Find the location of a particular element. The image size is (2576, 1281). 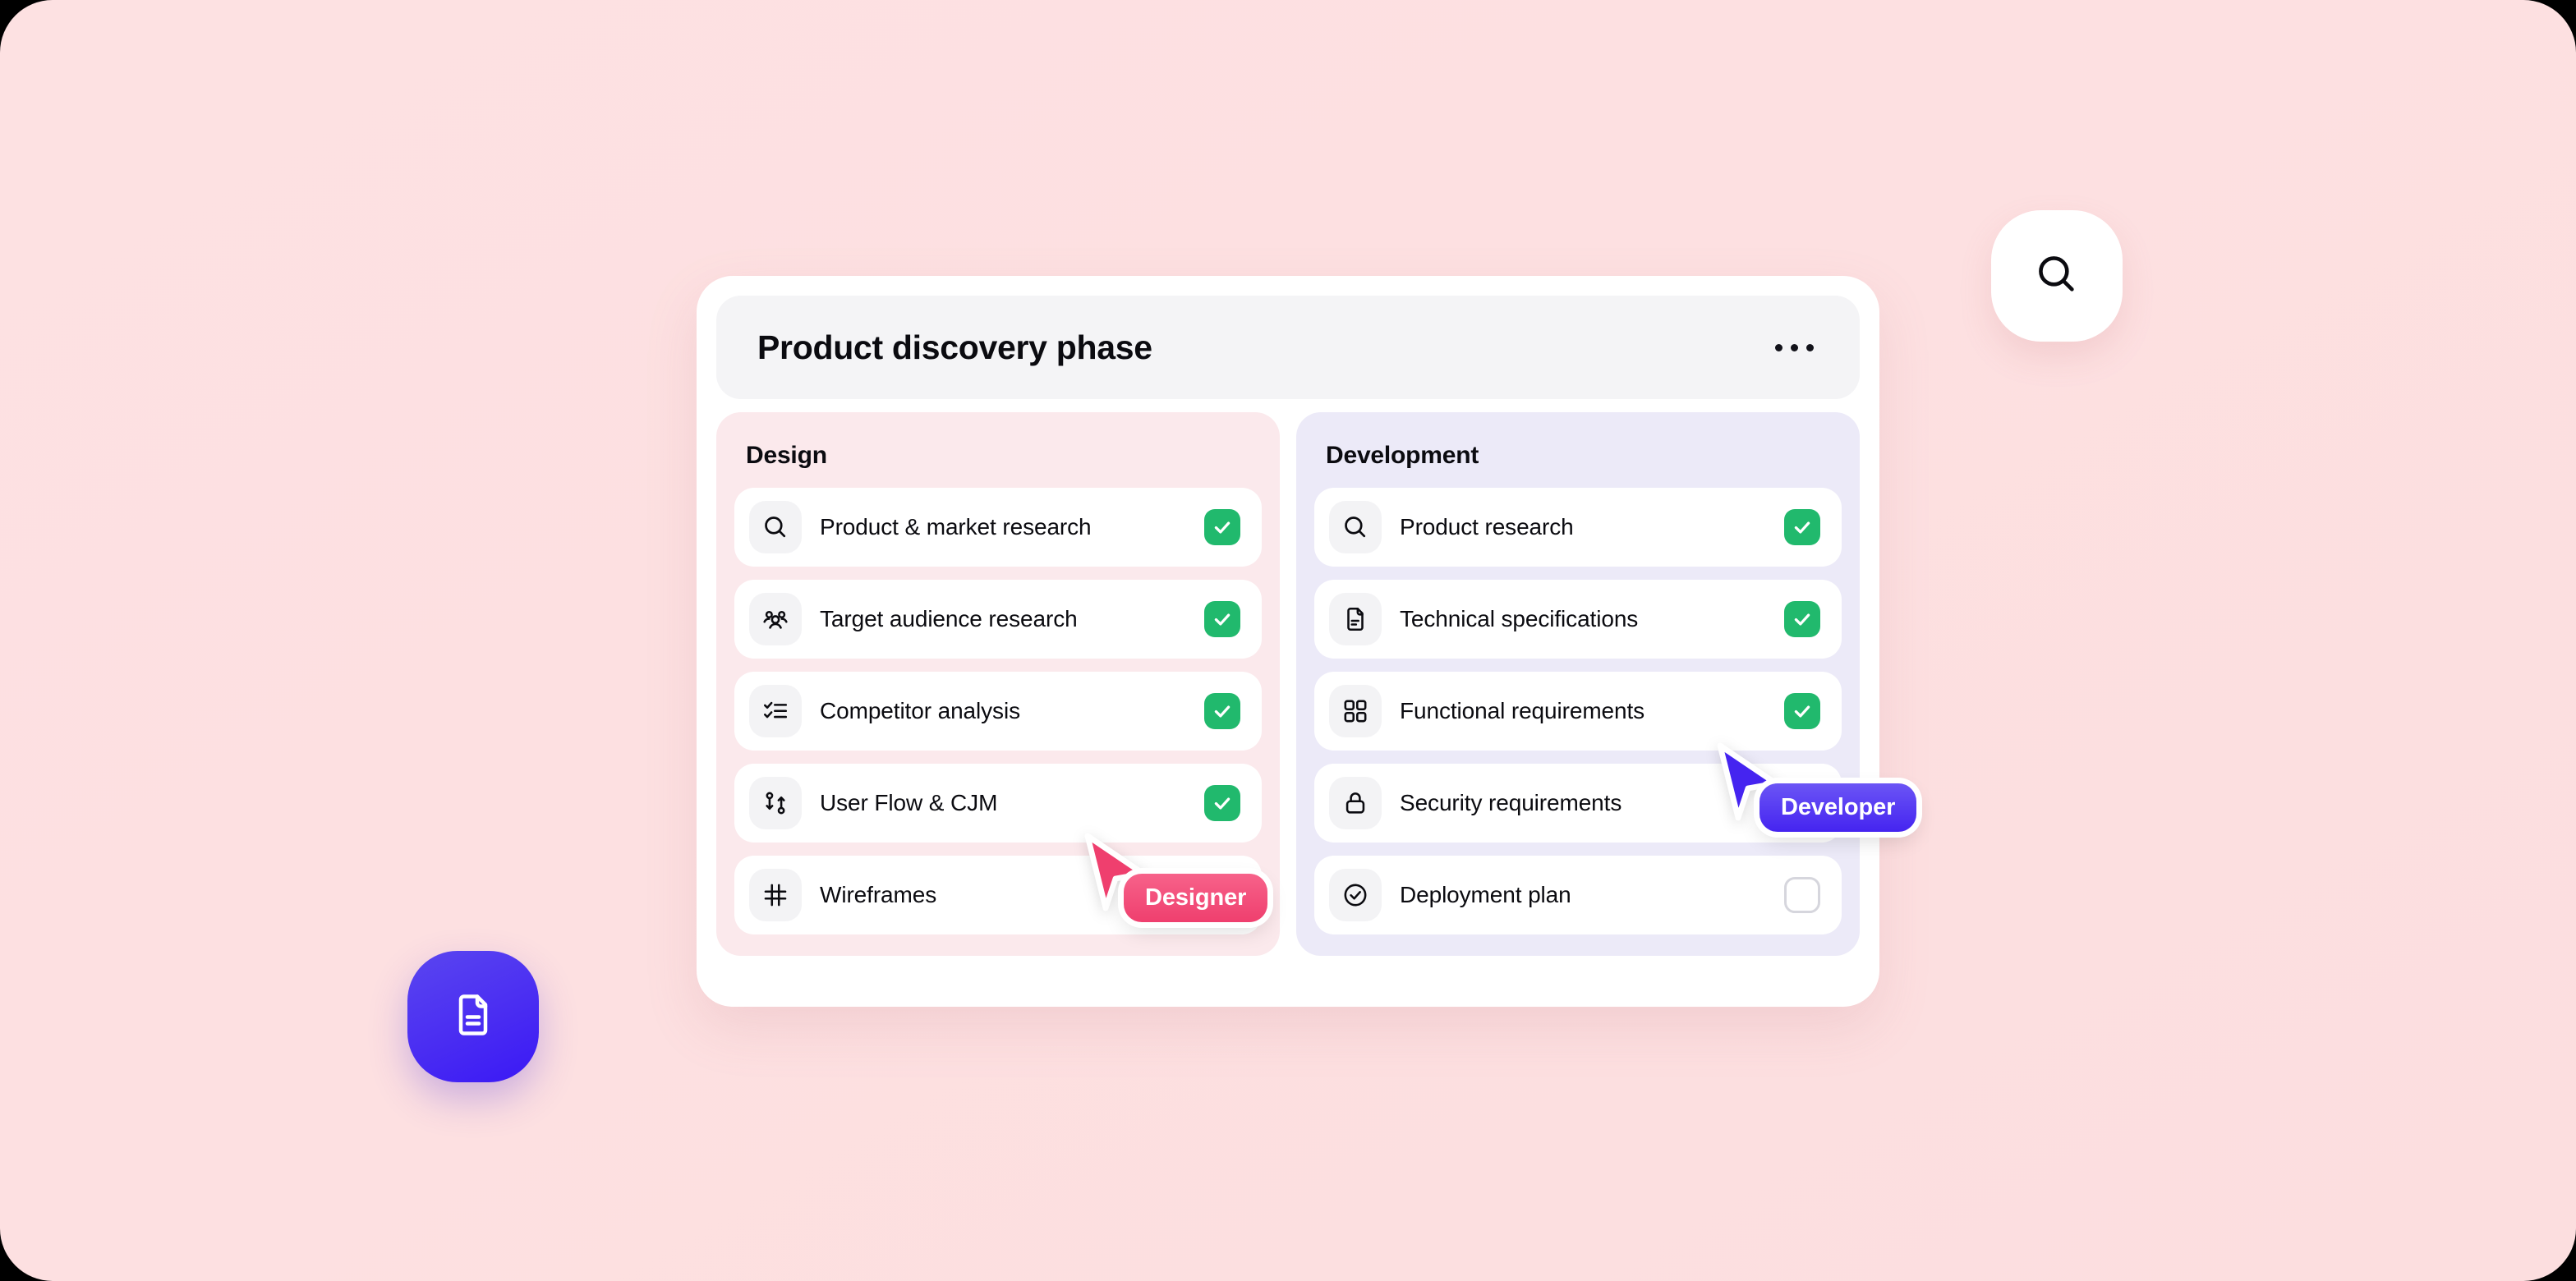

column-title-design: Design is located at coordinates (786, 455).